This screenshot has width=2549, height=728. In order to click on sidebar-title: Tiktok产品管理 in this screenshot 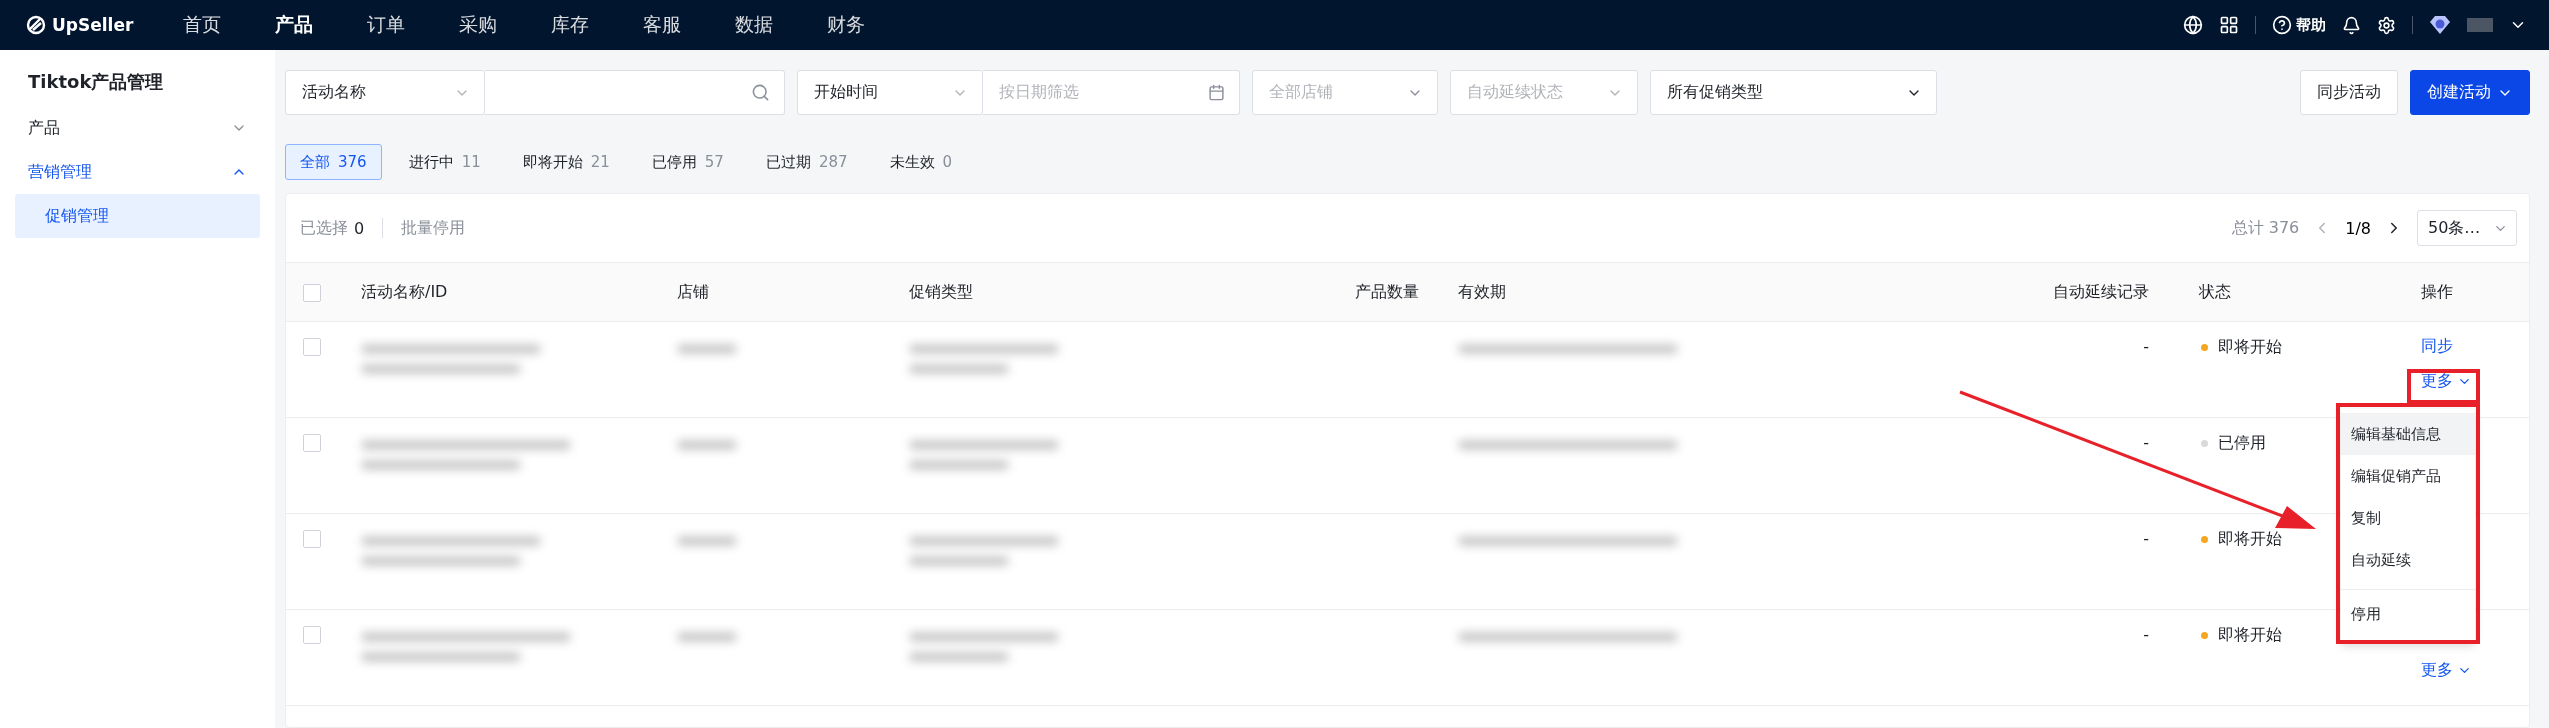, I will do `click(96, 82)`.